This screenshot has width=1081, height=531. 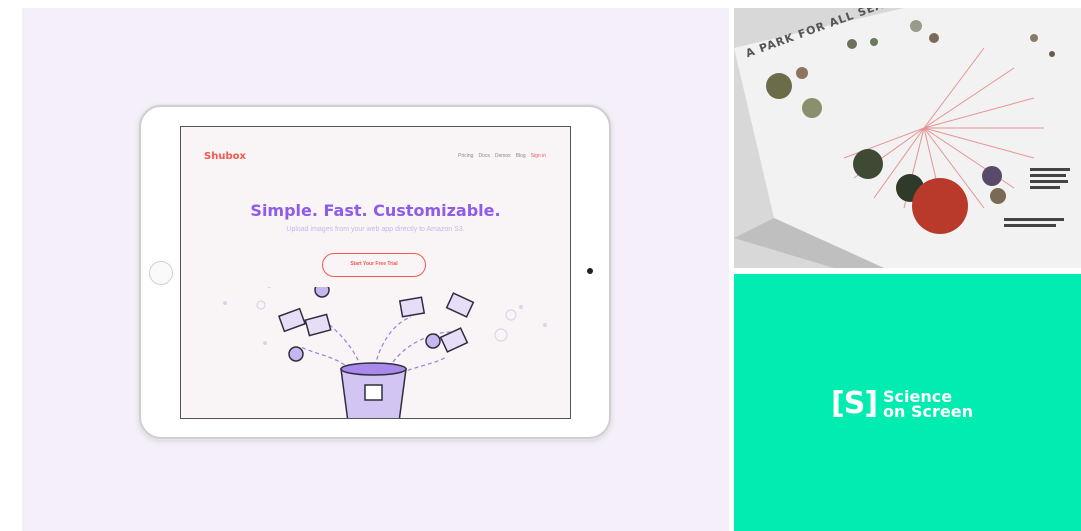 I want to click on nav-item-docs: Docs, so click(x=483, y=156).